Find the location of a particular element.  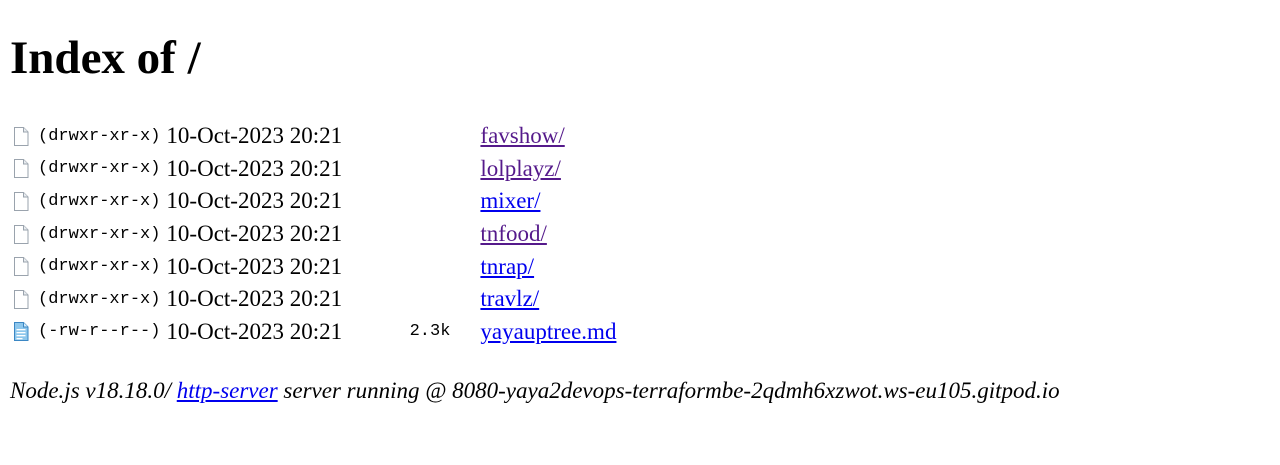

table-row: (drwxr-xr-x) 10-Oct-2023 20:21 favshow/ is located at coordinates (314, 136).